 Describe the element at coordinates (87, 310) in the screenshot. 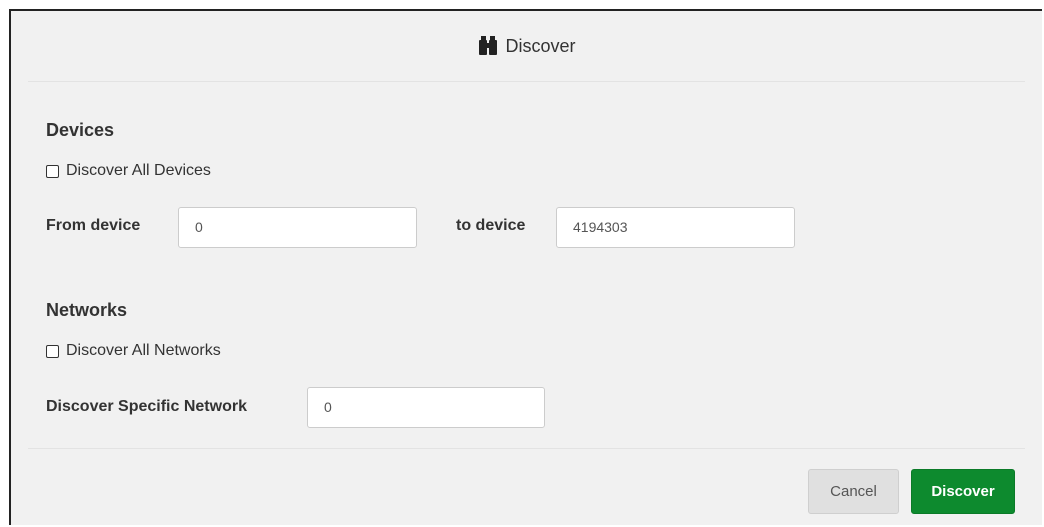

I see `networks-heading: Networks` at that location.